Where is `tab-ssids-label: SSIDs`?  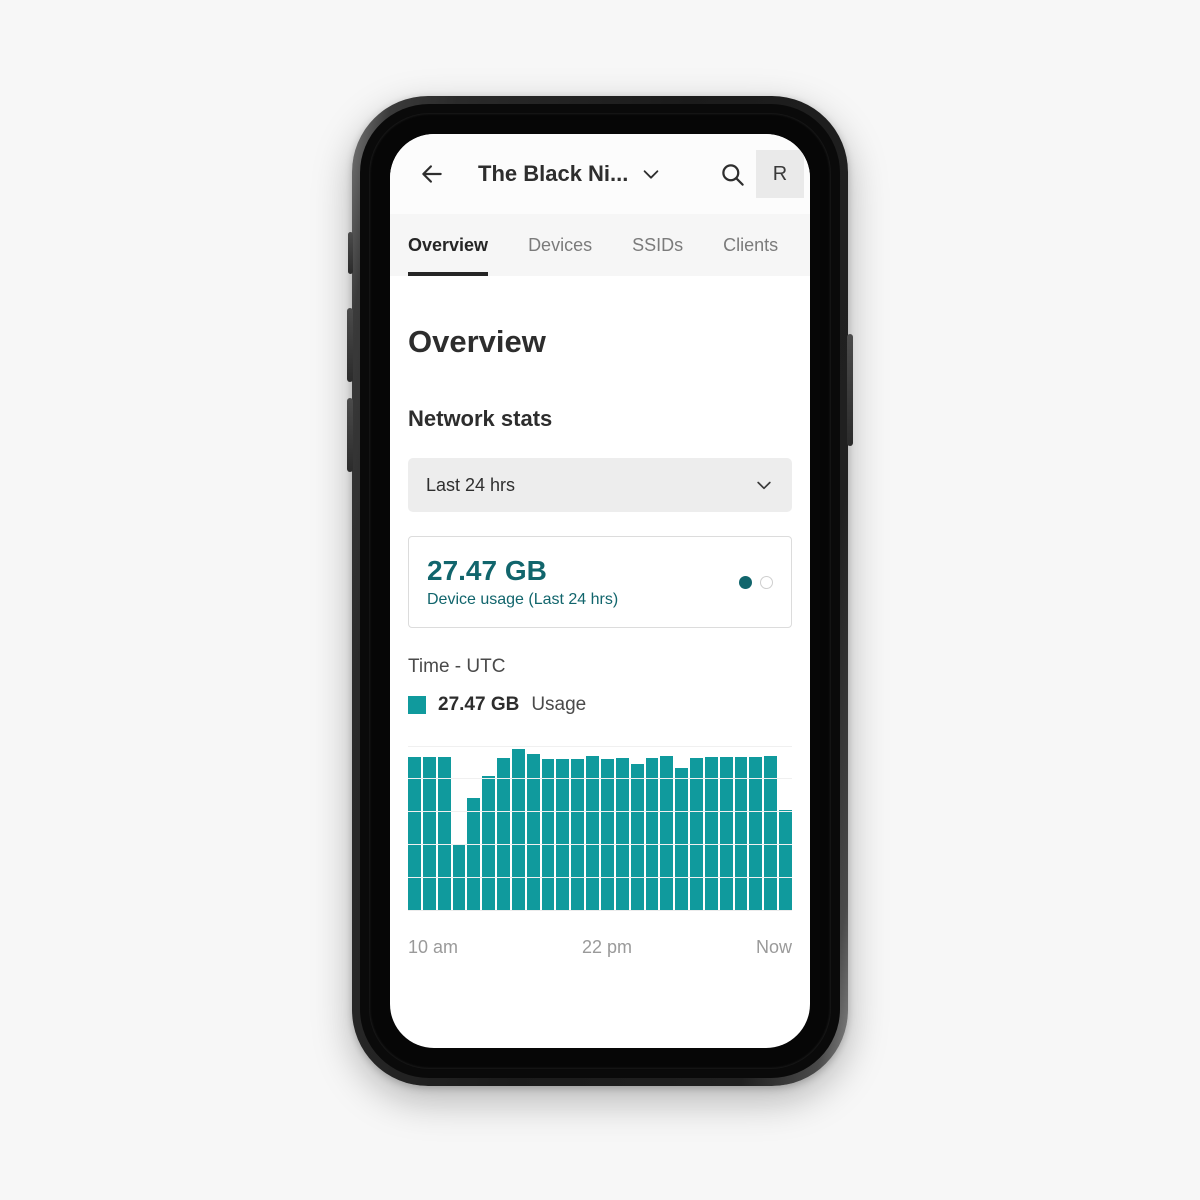 tab-ssids-label: SSIDs is located at coordinates (658, 244).